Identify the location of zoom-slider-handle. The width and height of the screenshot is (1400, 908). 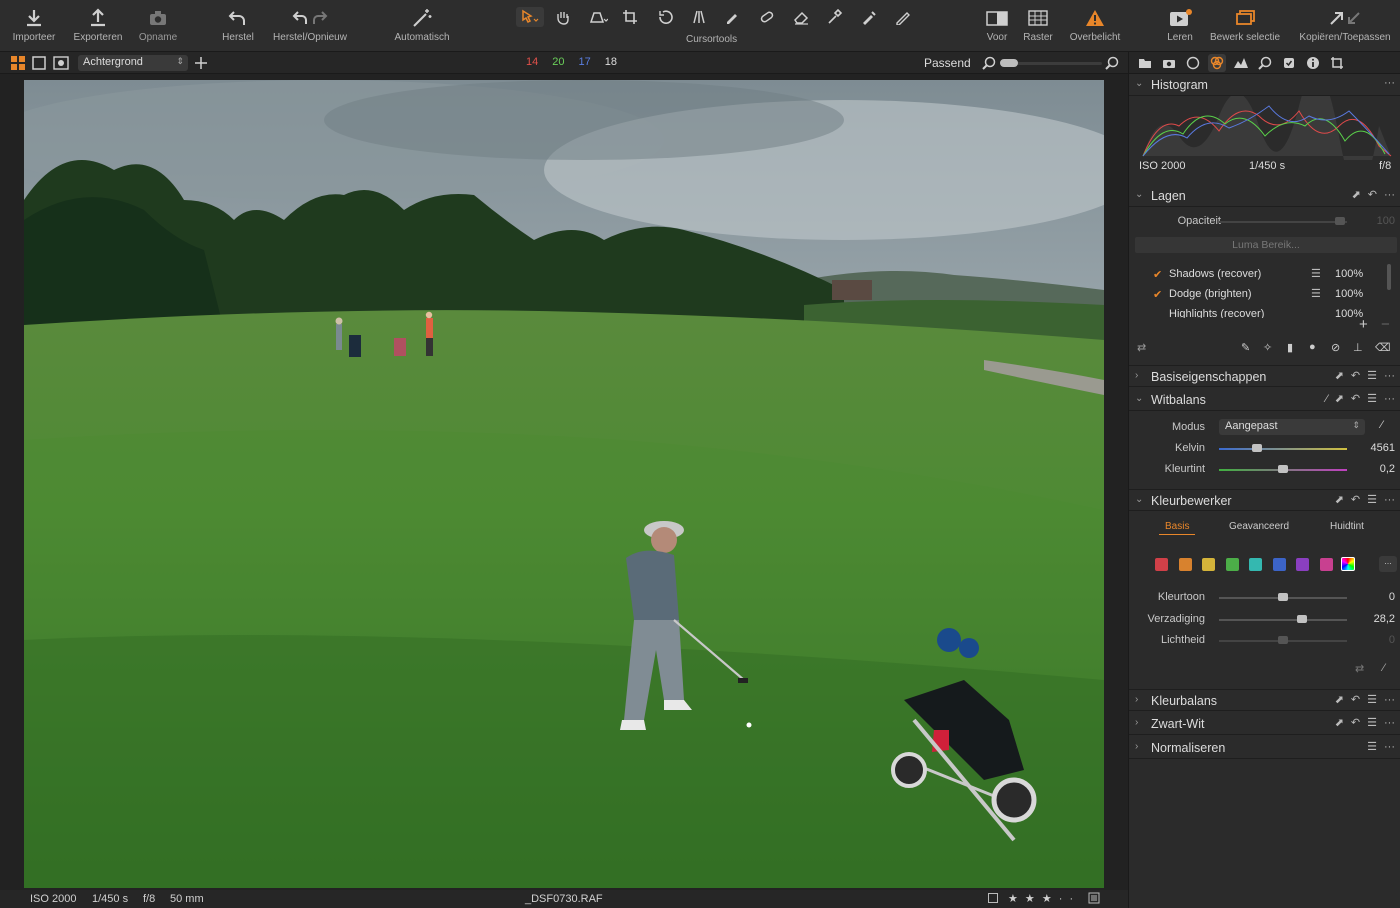
(1009, 63).